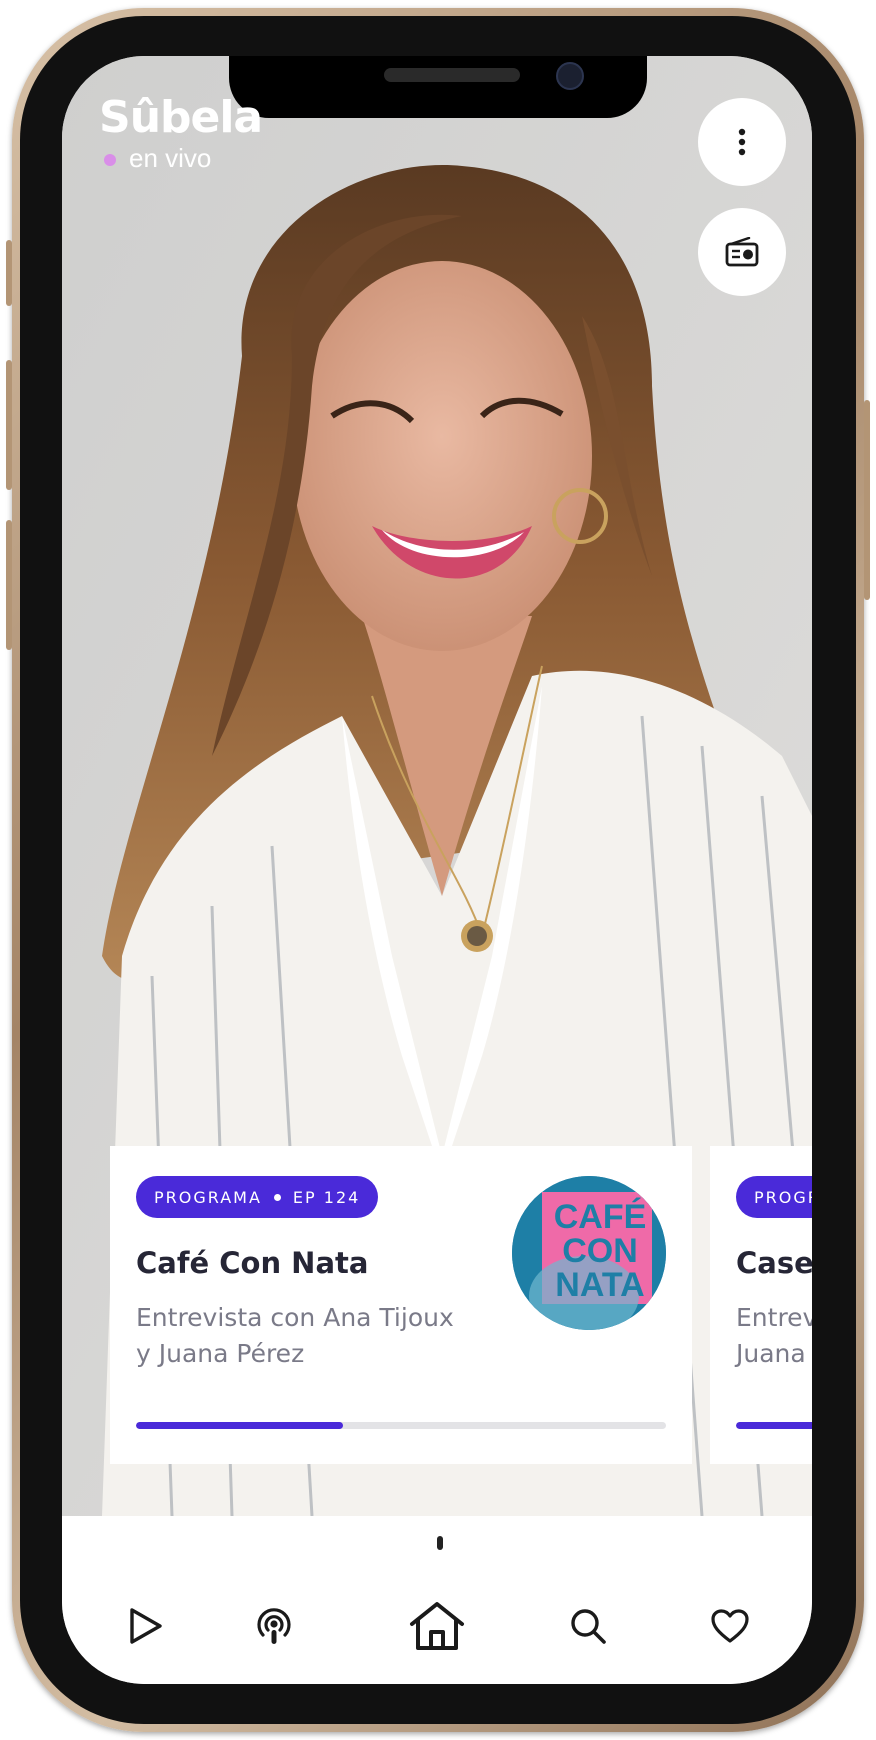  I want to click on program-badge: PROGRAMA EP 124, so click(257, 1197).